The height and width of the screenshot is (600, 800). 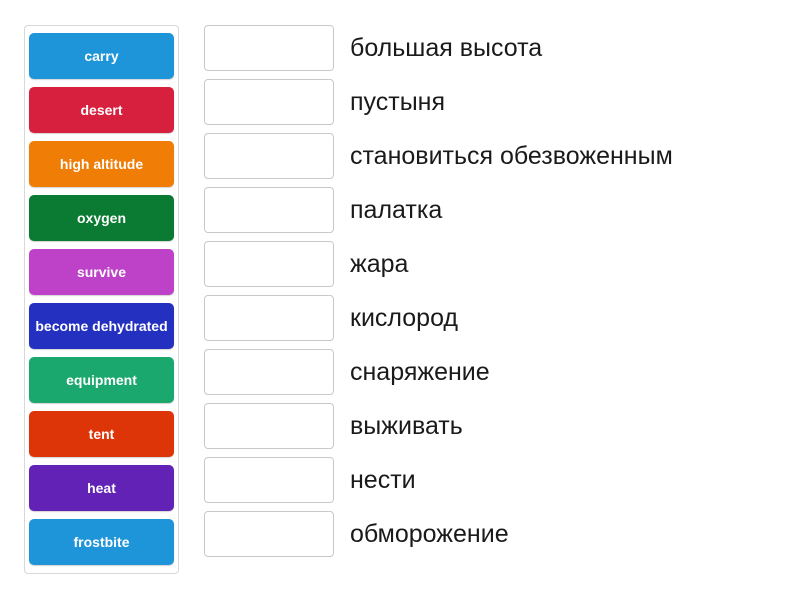 I want to click on word-tile-label: heat, so click(x=101, y=487).